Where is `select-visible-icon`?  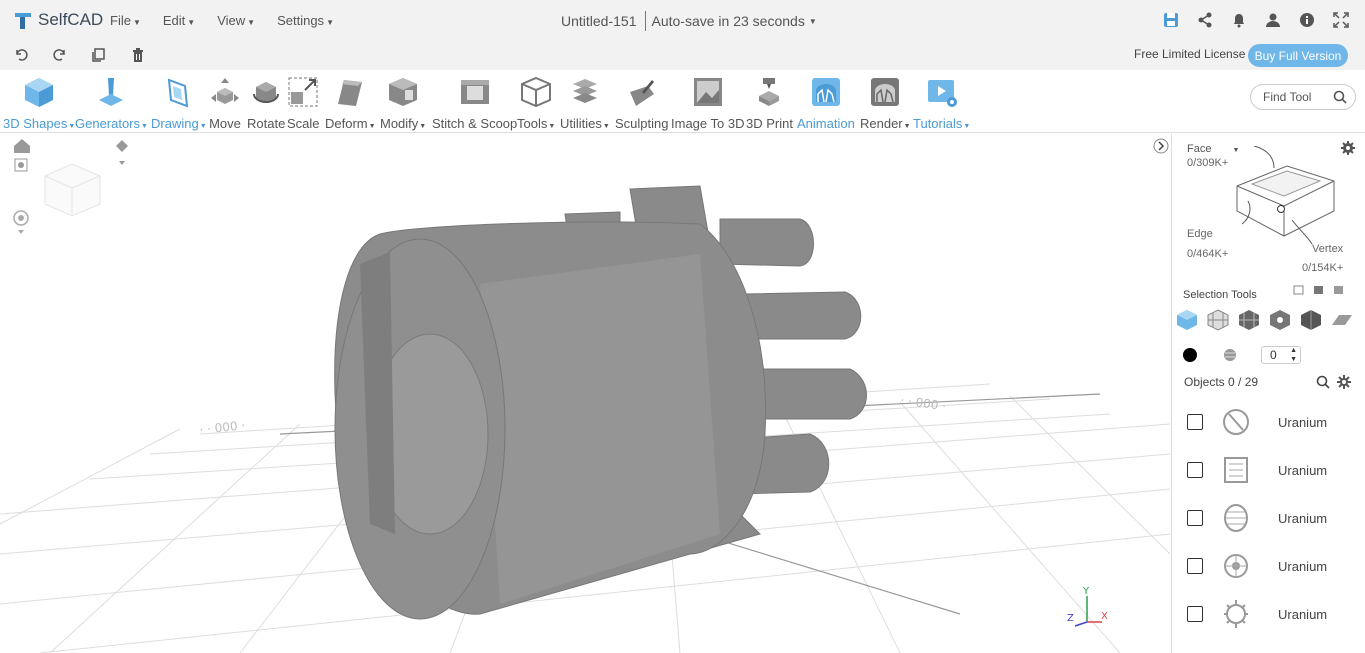 select-visible-icon is located at coordinates (1299, 290).